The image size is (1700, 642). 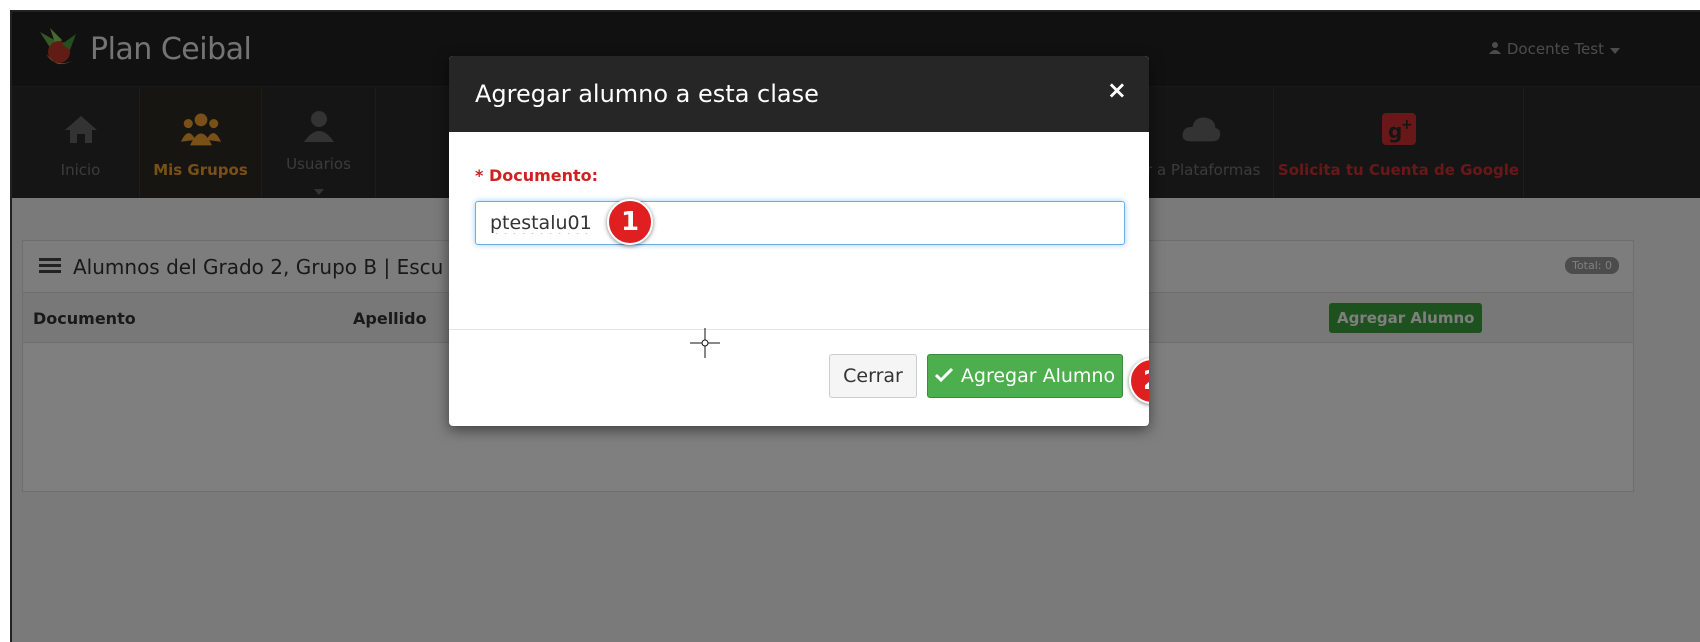 I want to click on checkmark-icon, so click(x=943, y=376).